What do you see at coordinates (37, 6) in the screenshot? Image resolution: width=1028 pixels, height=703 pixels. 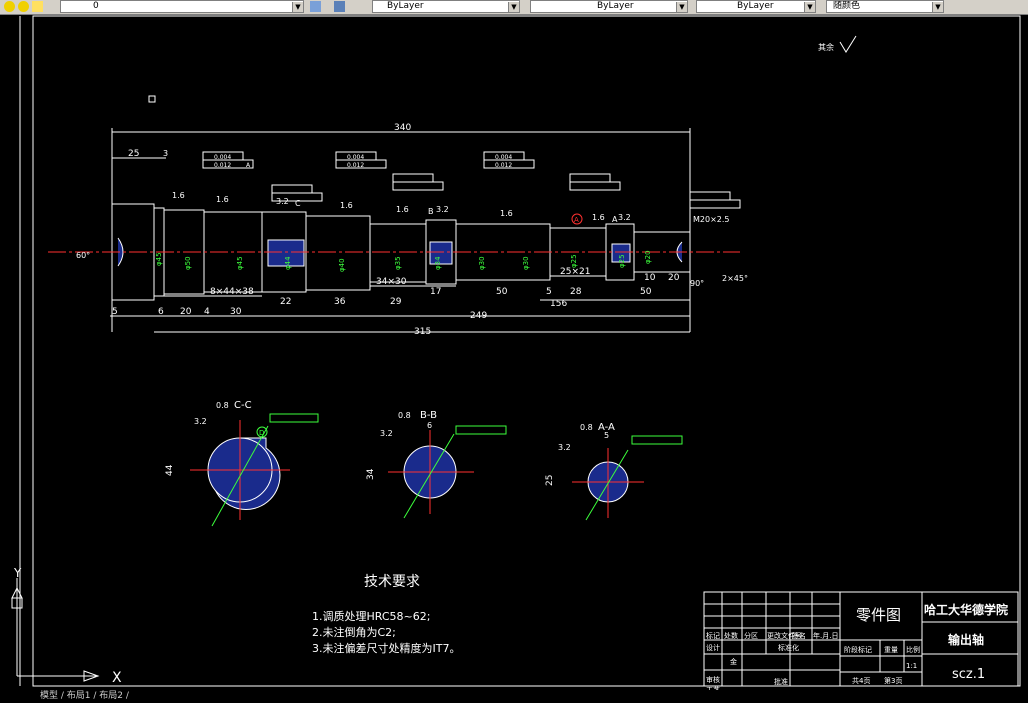 I see `layer-lock-icon` at bounding box center [37, 6].